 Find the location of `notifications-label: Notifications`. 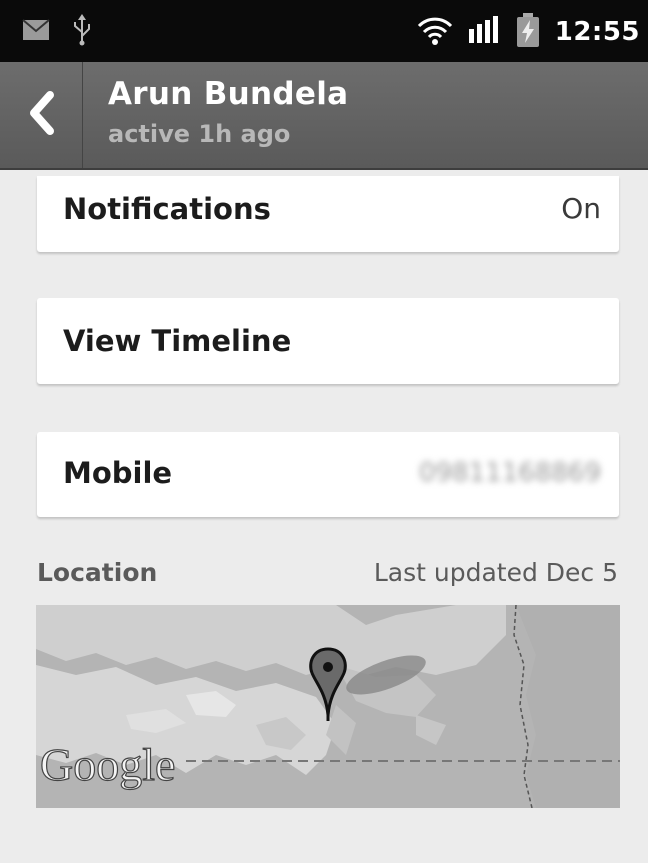

notifications-label: Notifications is located at coordinates (167, 209).